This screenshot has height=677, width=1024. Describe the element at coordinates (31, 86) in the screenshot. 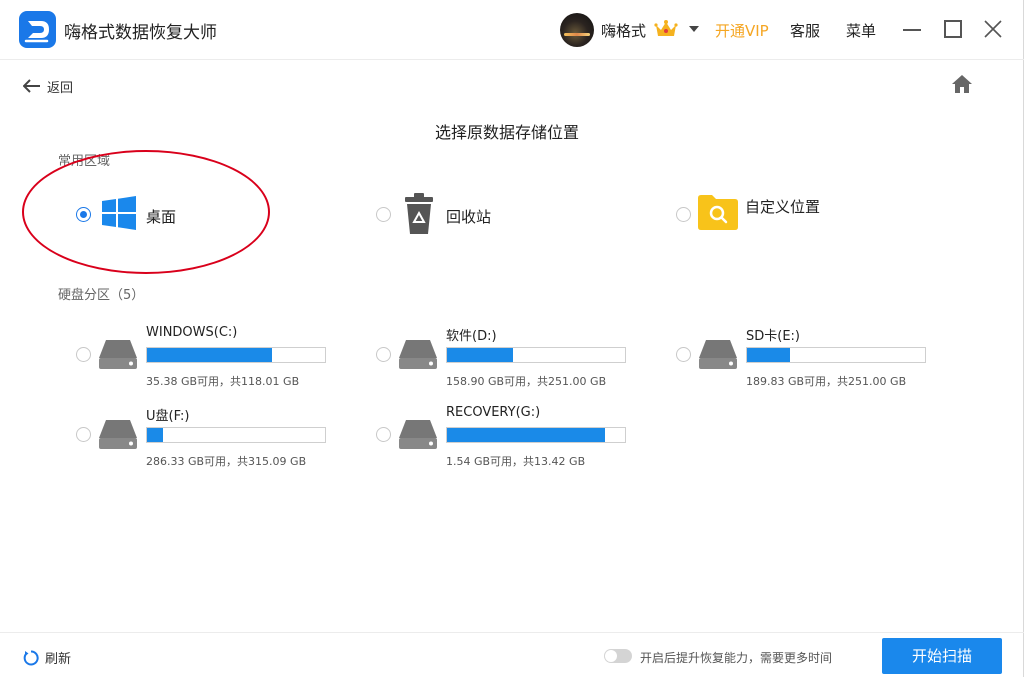

I see `arrow-left-icon` at that location.